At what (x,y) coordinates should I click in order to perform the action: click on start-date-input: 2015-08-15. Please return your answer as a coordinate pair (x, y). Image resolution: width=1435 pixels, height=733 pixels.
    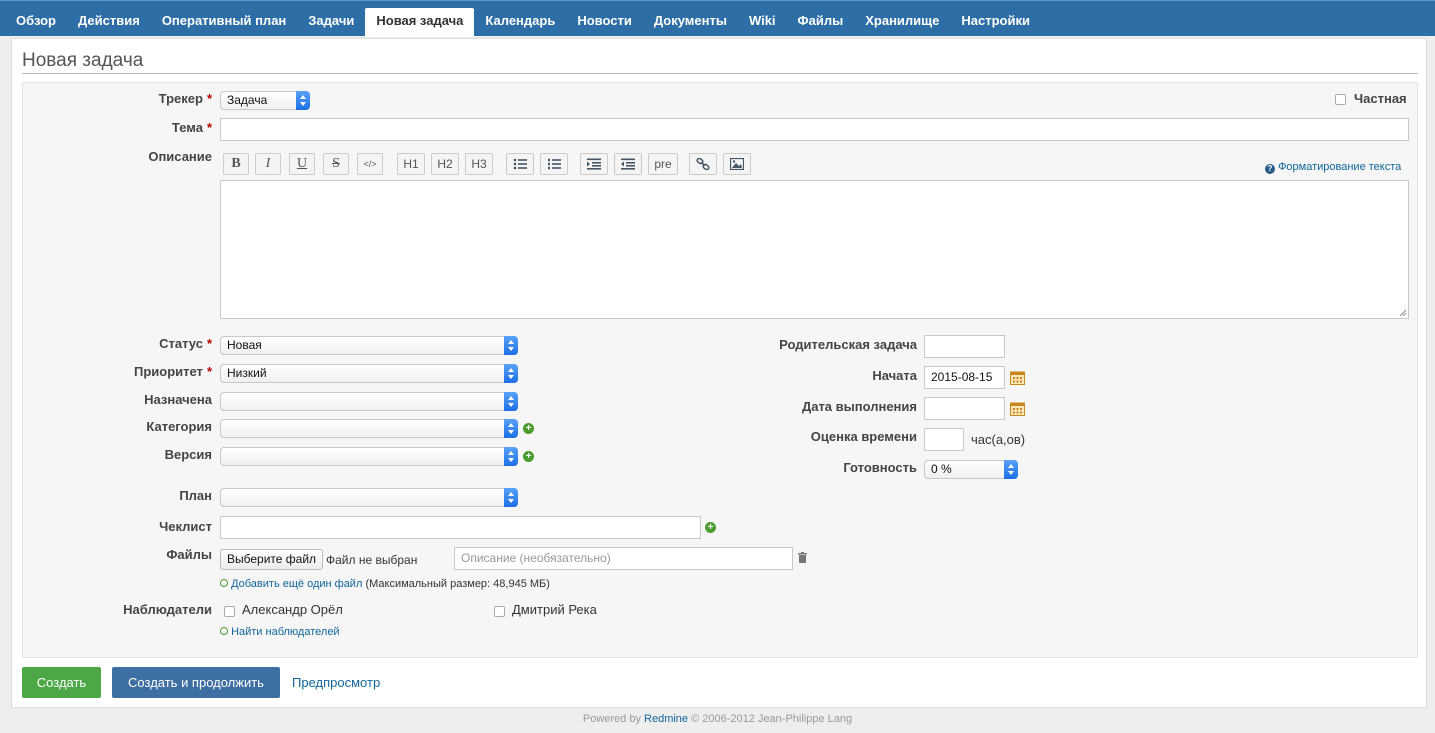
    Looking at the image, I should click on (964, 377).